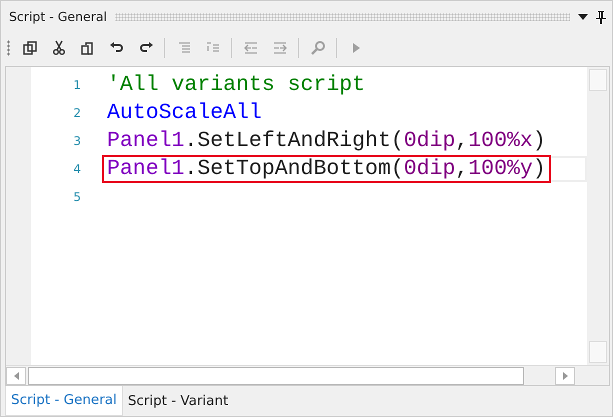 This screenshot has width=613, height=417. I want to click on line-number: 1, so click(76, 85).